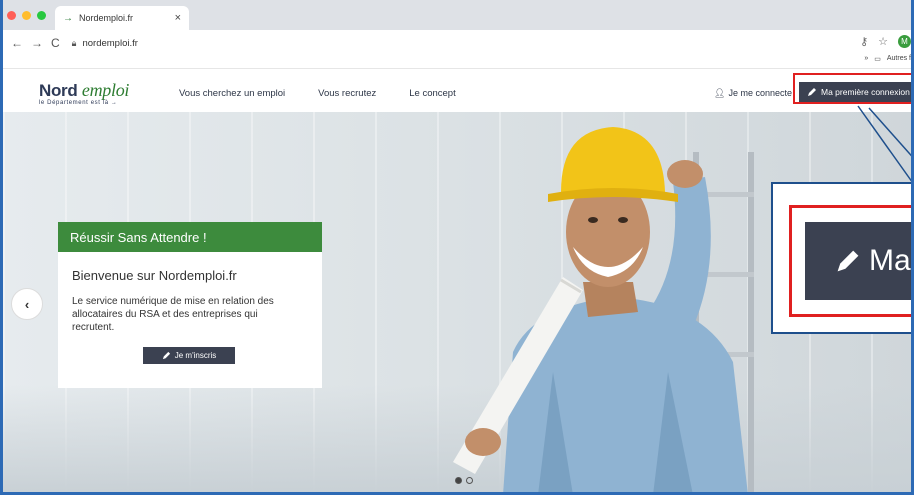 The image size is (914, 495). Describe the element at coordinates (848, 261) in the screenshot. I see `pencil-icon` at that location.